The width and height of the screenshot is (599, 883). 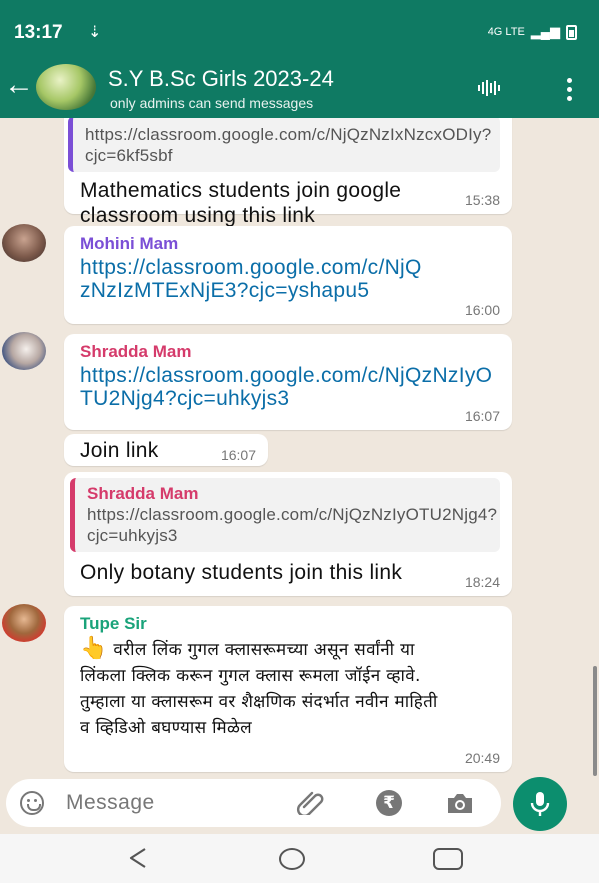 I want to click on battery-icon, so click(x=571, y=32).